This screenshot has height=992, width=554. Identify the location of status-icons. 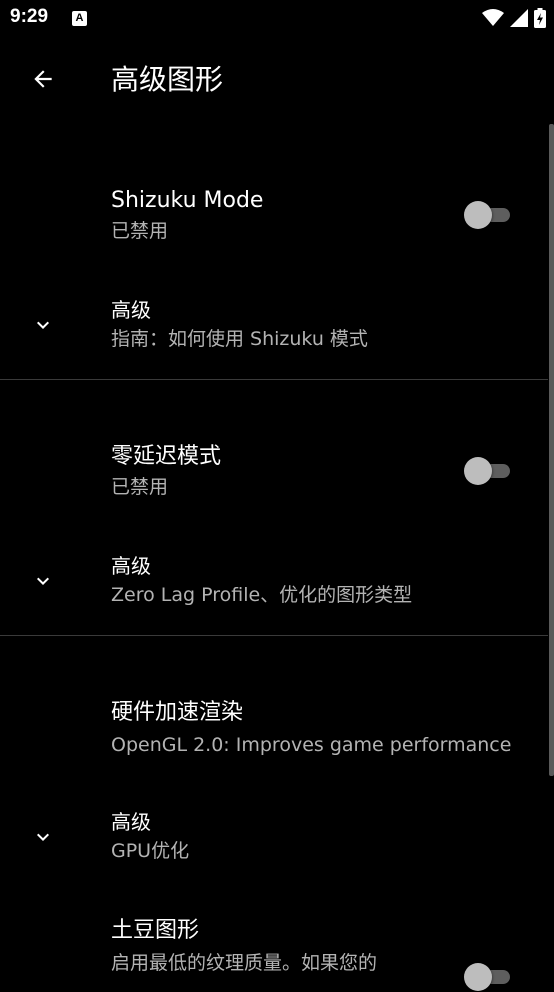
(514, 18).